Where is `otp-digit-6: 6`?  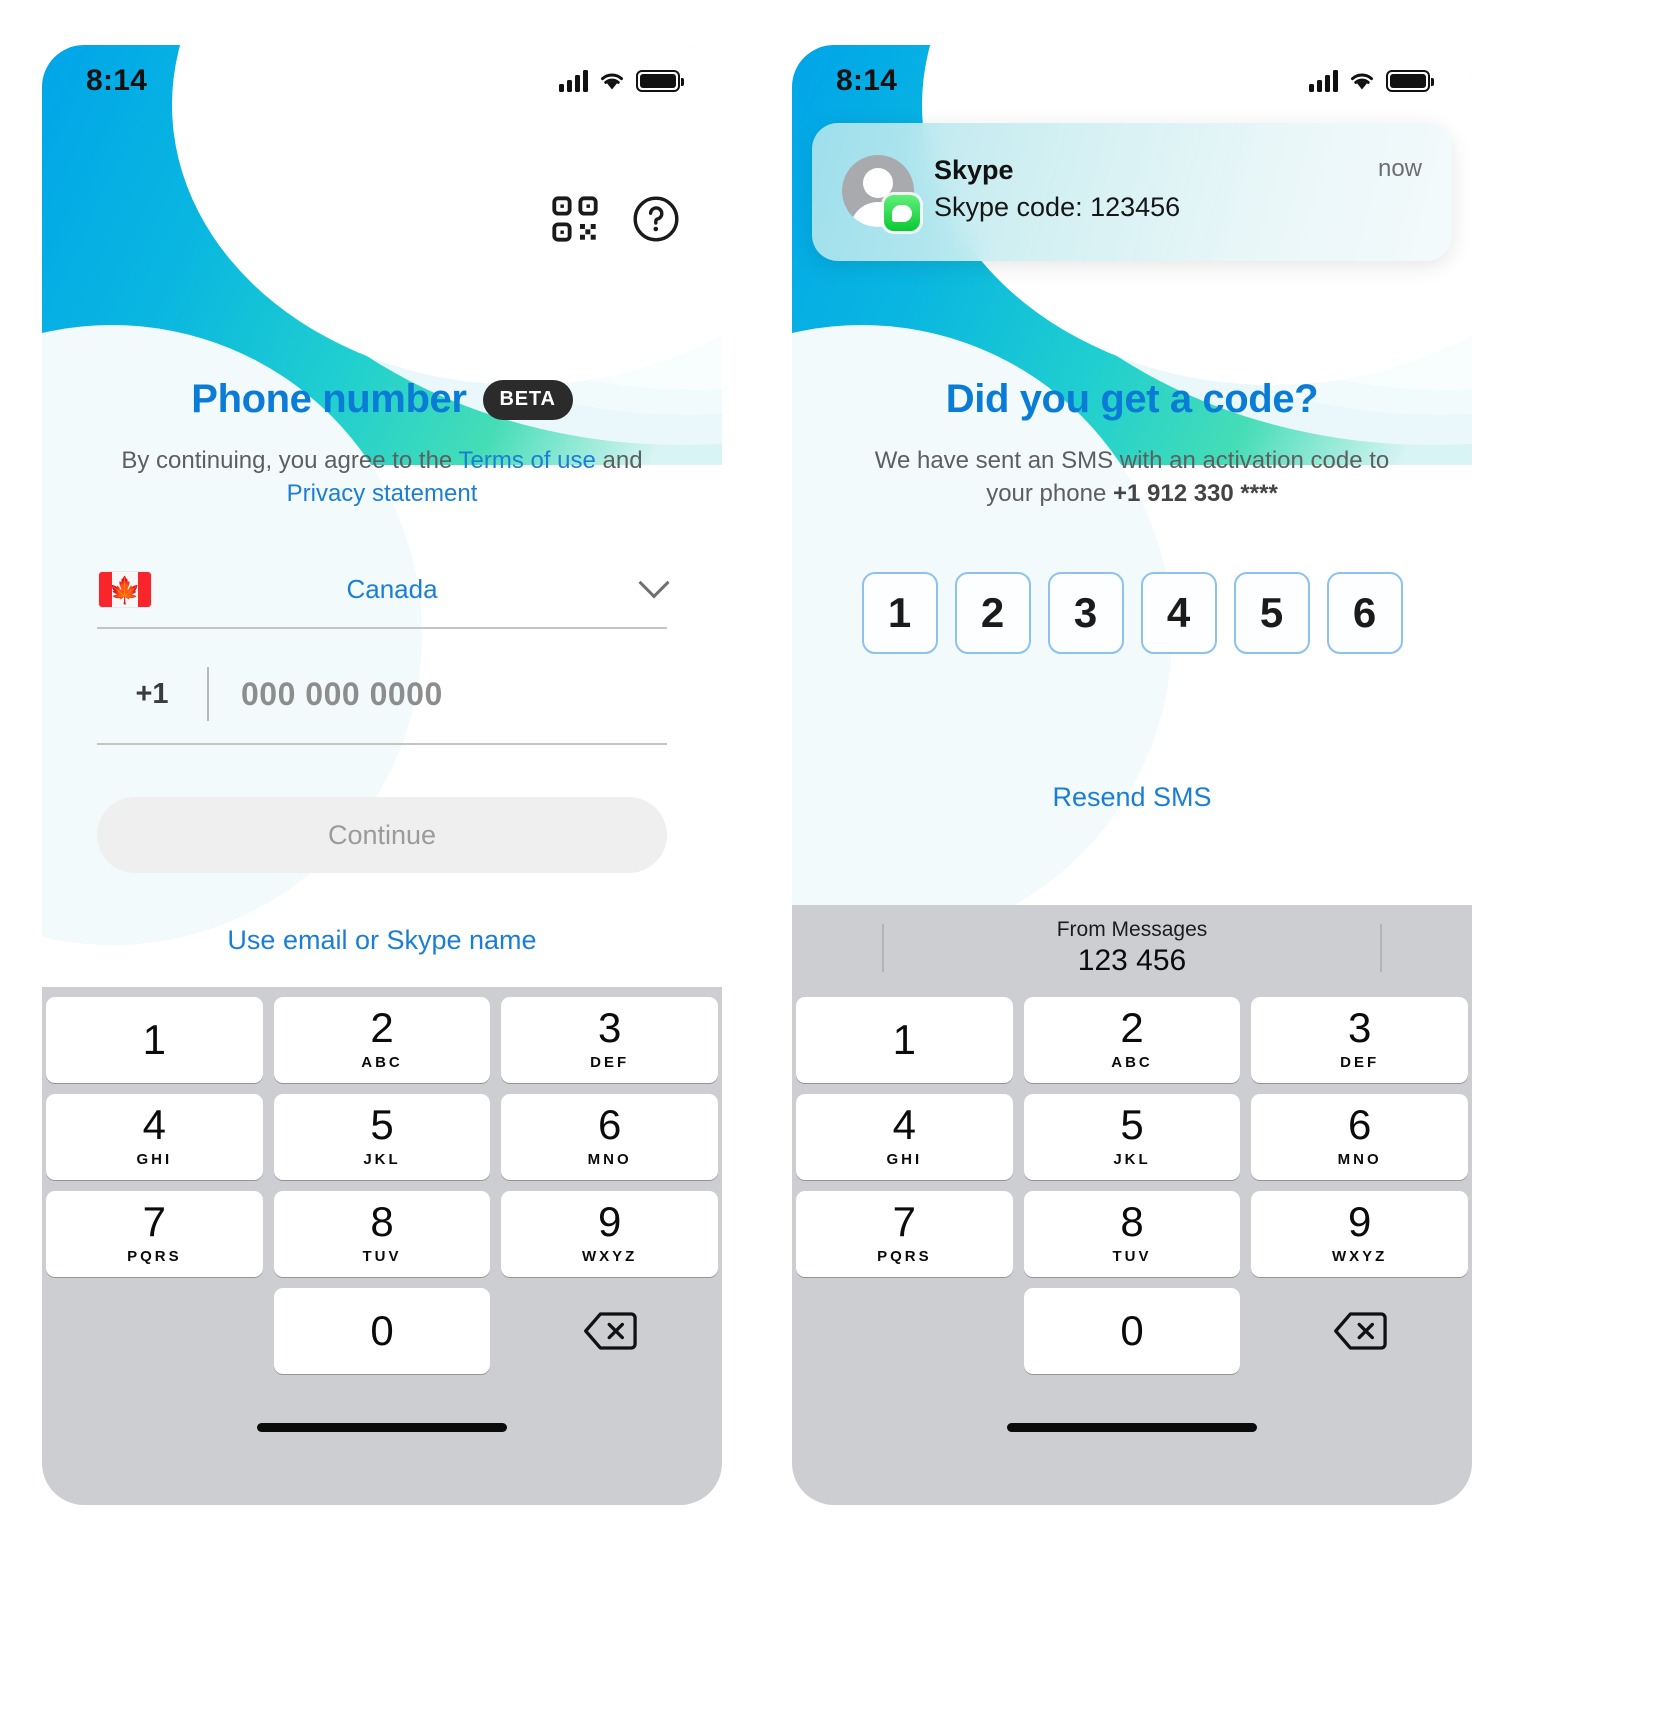 otp-digit-6: 6 is located at coordinates (1364, 613).